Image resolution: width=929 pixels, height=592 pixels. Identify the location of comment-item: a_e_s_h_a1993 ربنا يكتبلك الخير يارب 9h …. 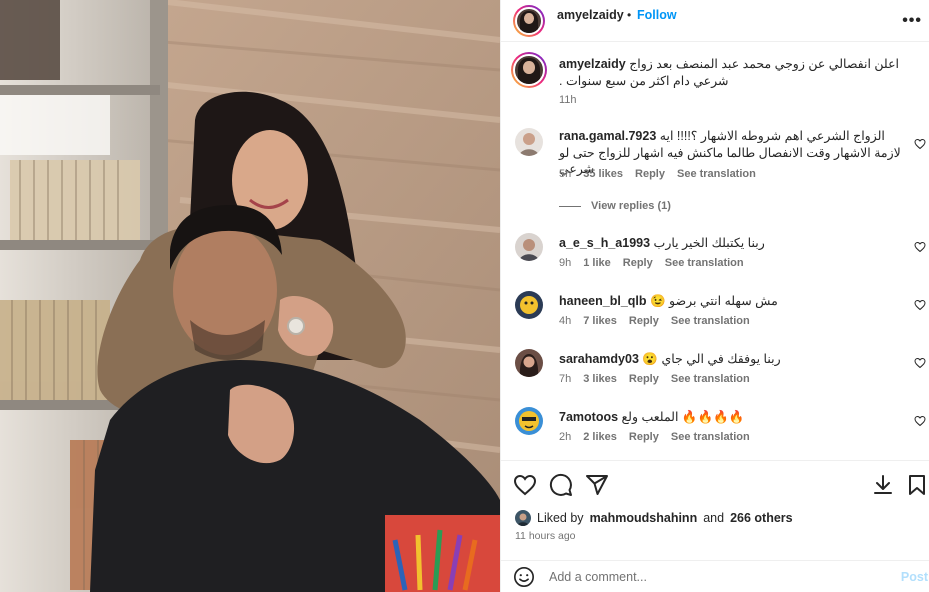
(718, 253).